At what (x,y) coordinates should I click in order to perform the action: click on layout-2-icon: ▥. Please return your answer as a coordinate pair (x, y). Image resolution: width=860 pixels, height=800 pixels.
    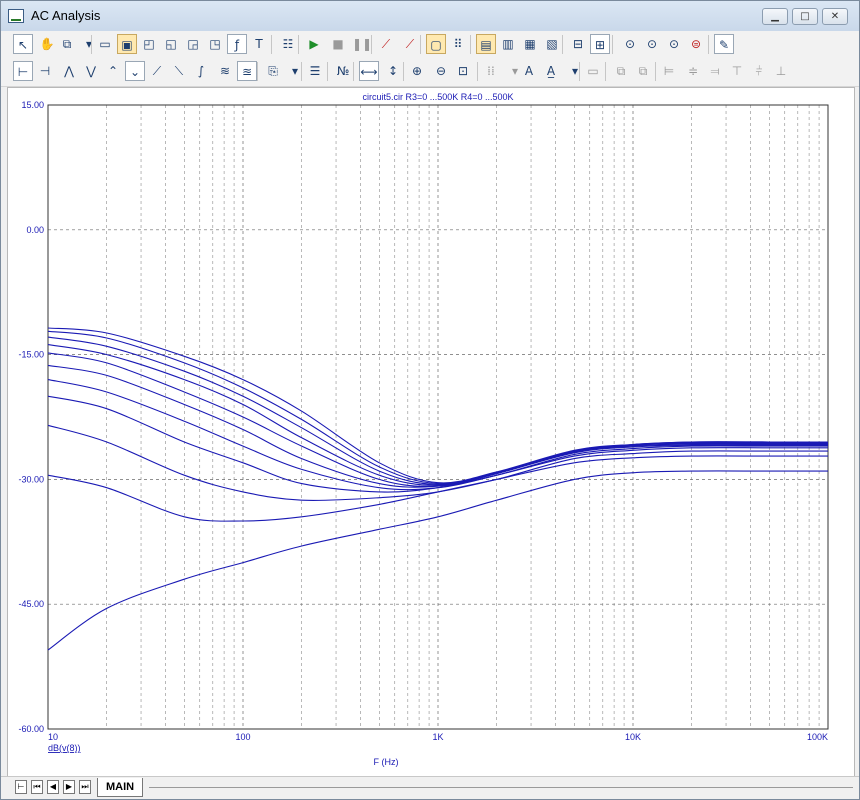
    Looking at the image, I should click on (508, 44).